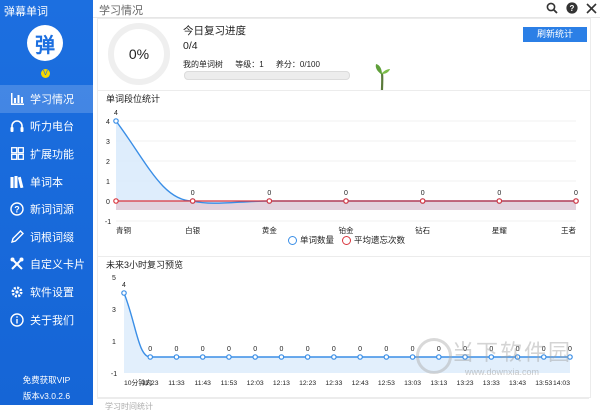 Image resolution: width=600 pixels, height=412 pixels. I want to click on today-review-title: 今日复习进度, so click(214, 31).